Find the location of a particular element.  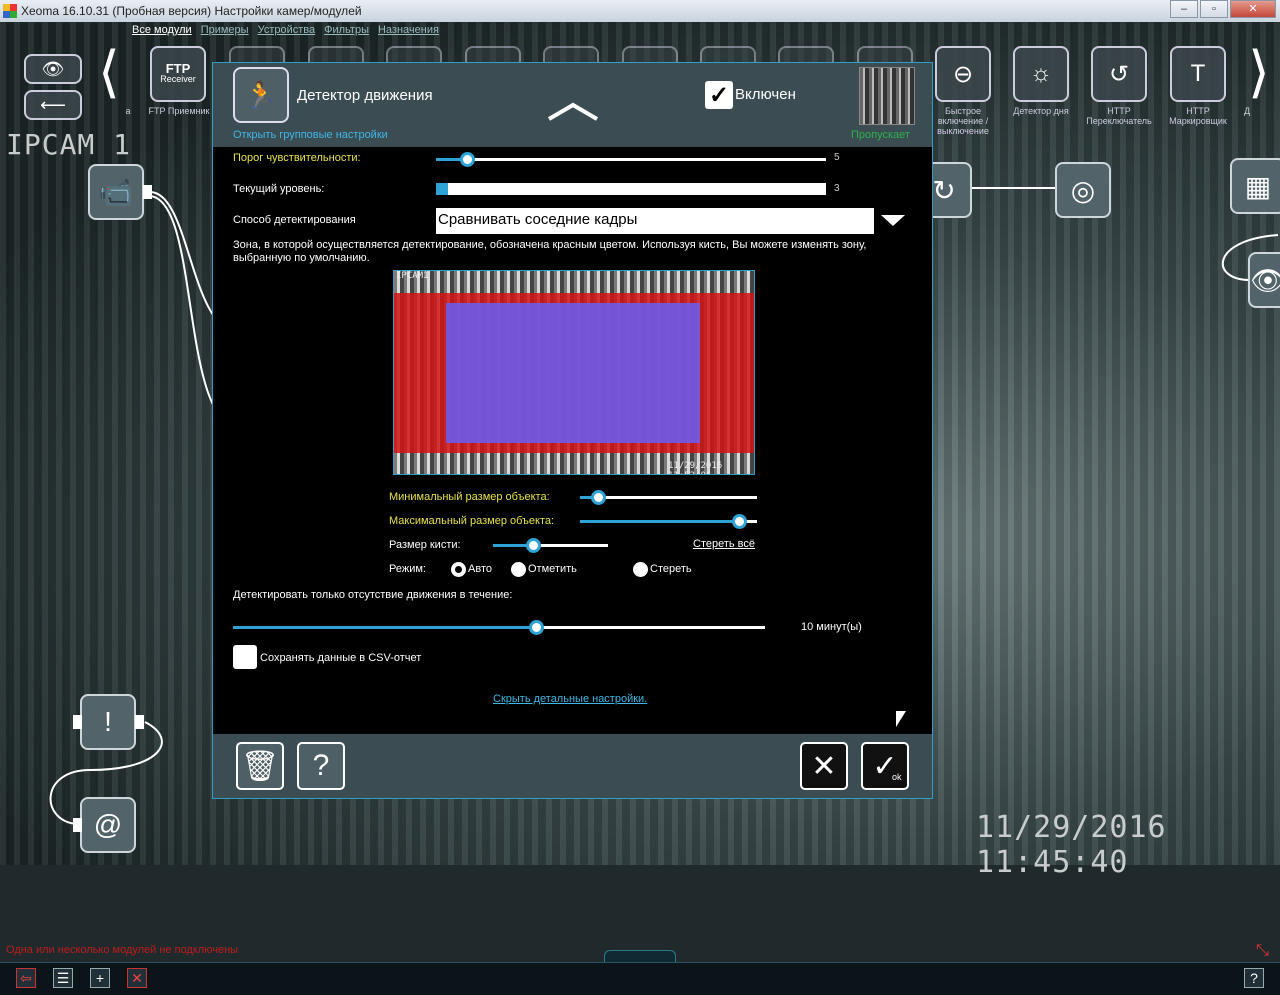

problem-detector-icon: ! is located at coordinates (108, 722).